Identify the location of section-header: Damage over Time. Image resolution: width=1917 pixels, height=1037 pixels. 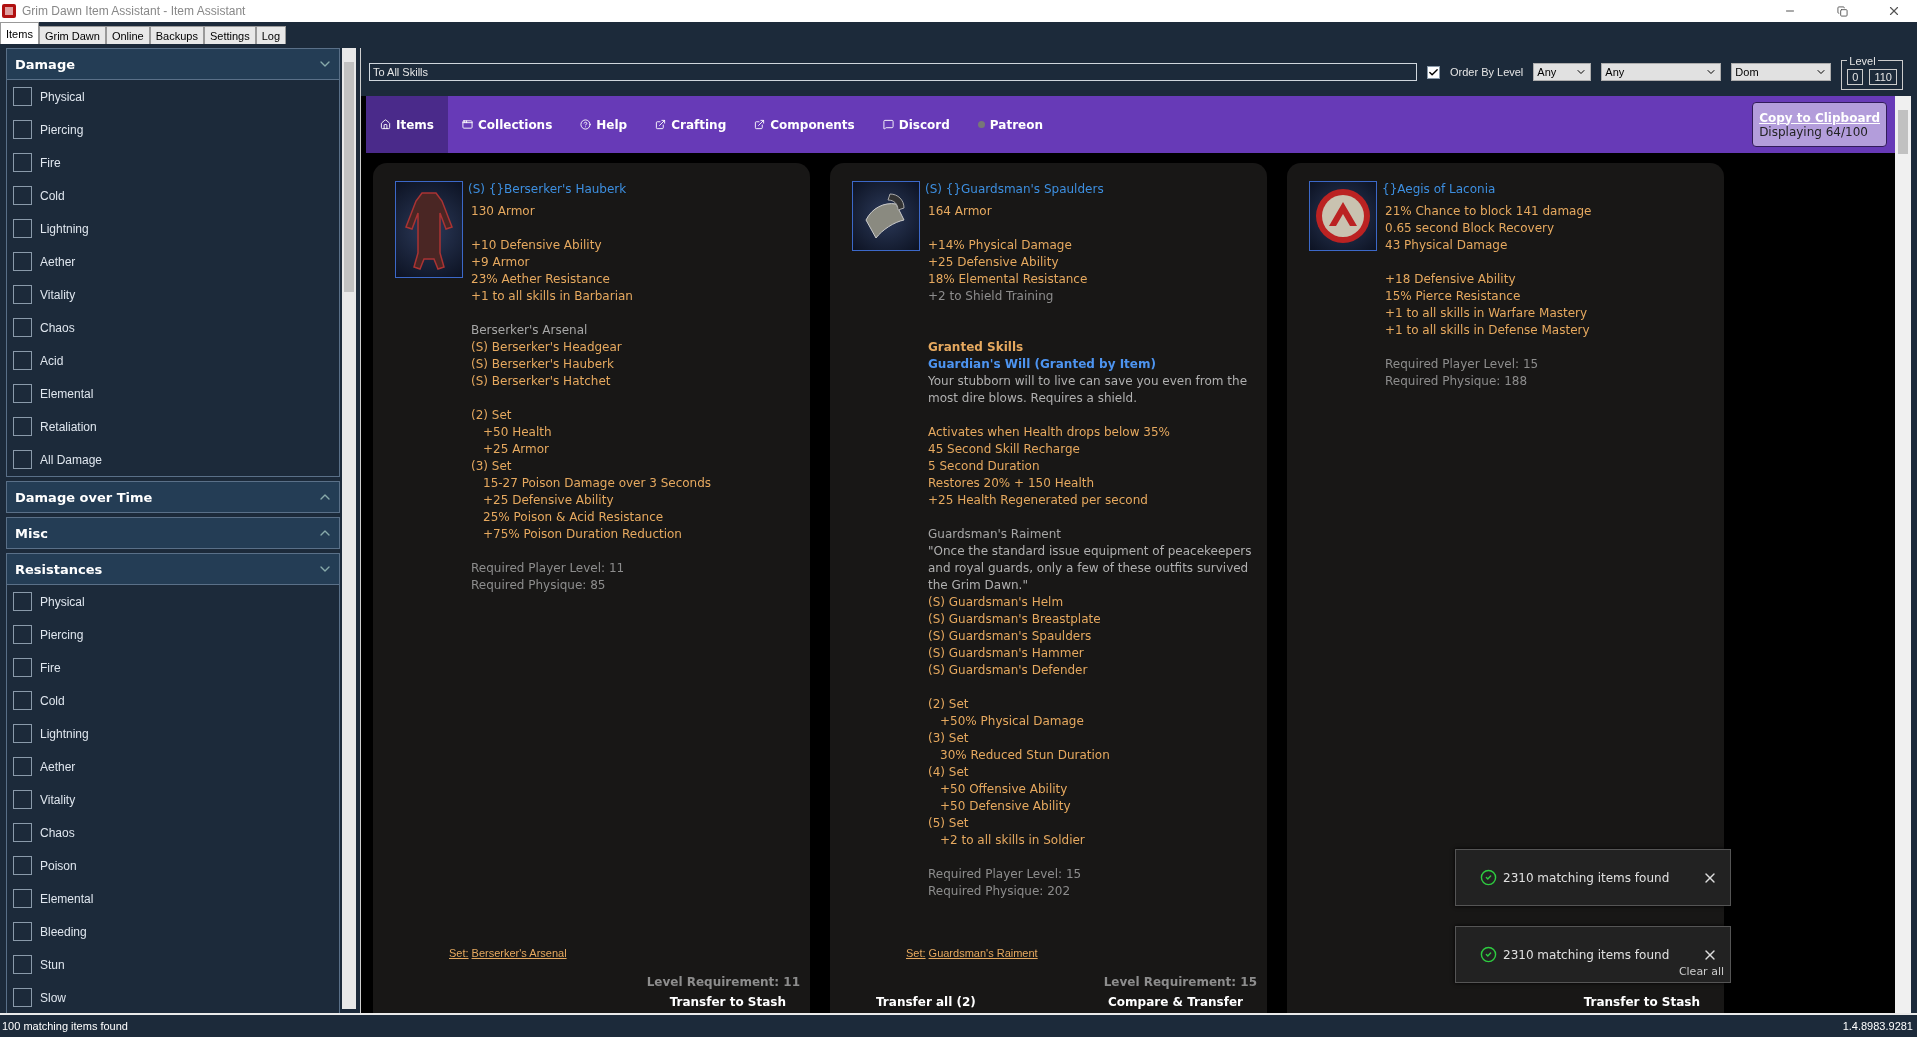
(173, 497).